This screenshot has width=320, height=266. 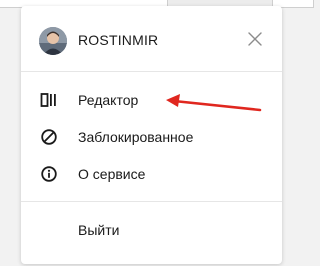 What do you see at coordinates (49, 100) in the screenshot?
I see `columns-icon` at bounding box center [49, 100].